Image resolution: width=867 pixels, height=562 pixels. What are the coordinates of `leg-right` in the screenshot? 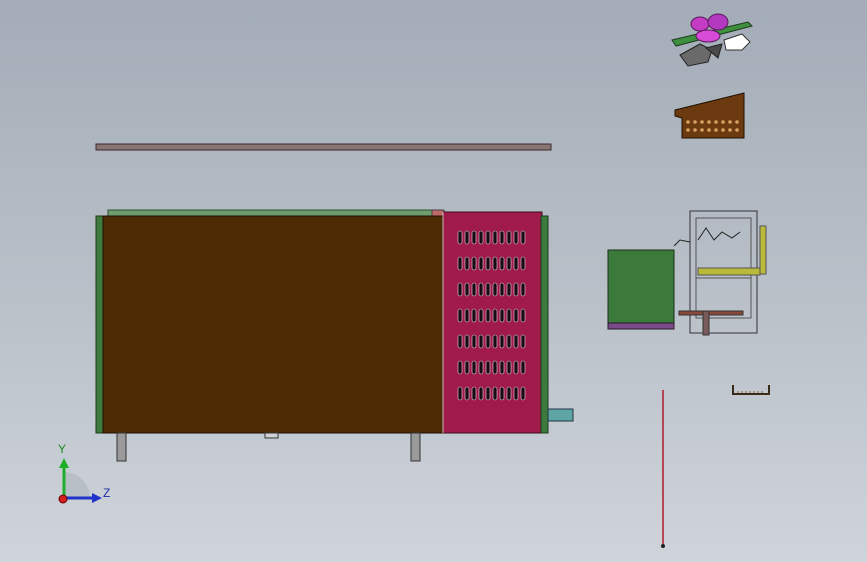 It's located at (415, 447).